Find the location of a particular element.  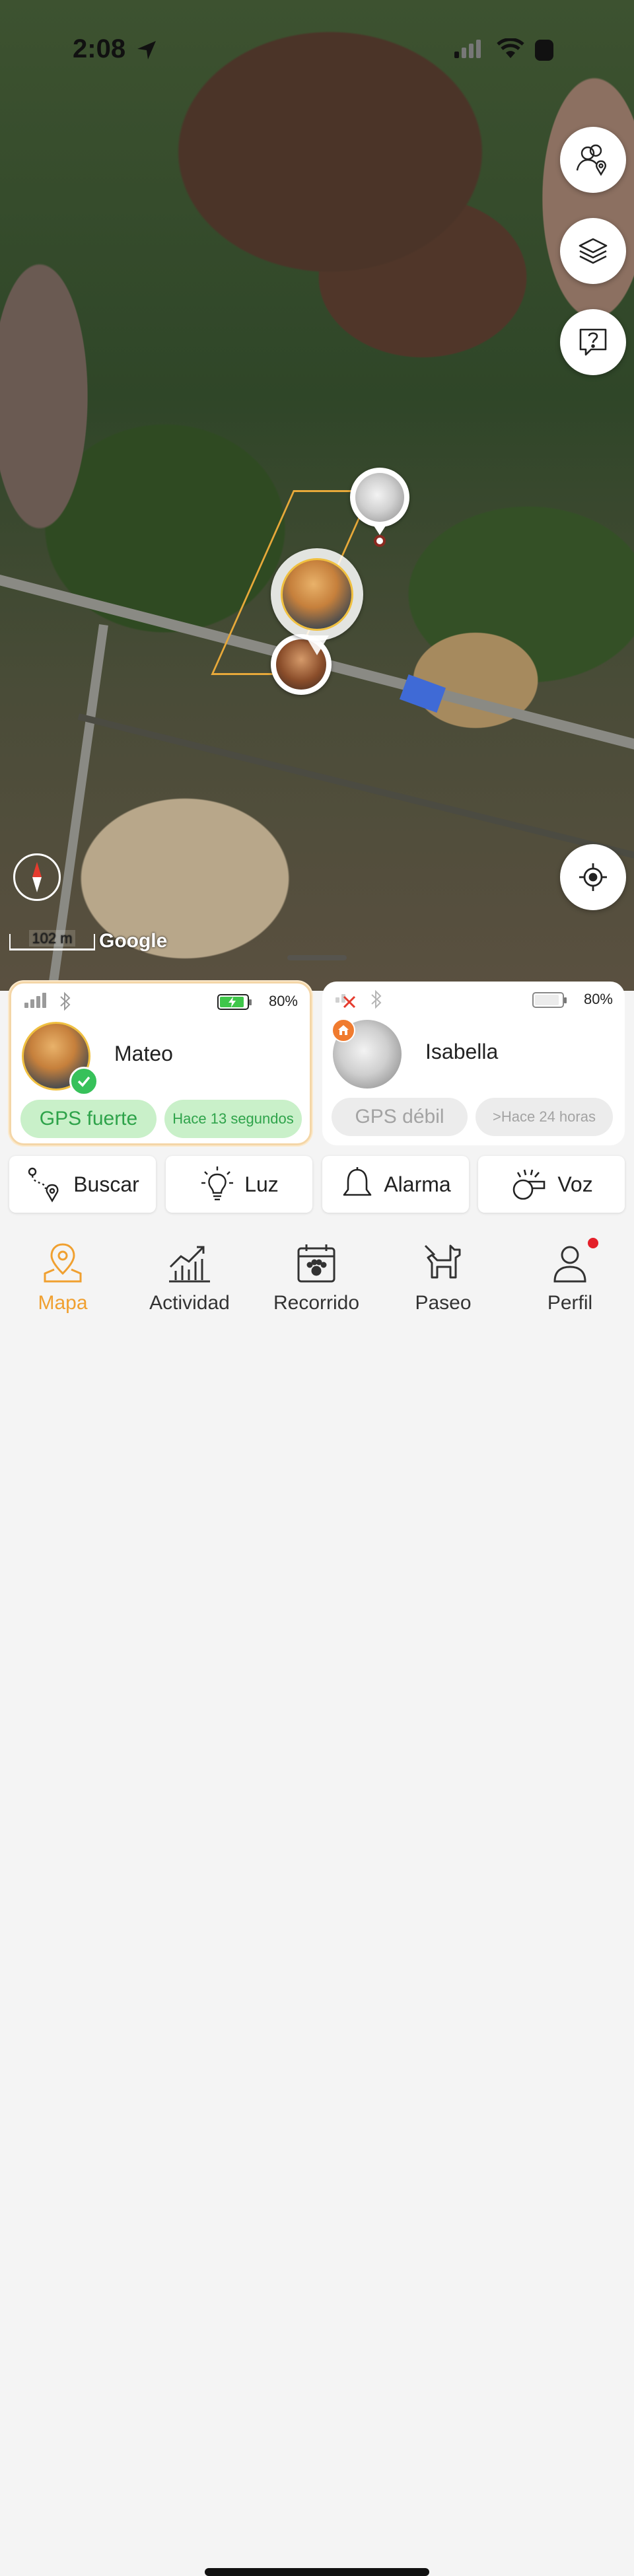

tab-map: Mapa is located at coordinates (62, 1277).